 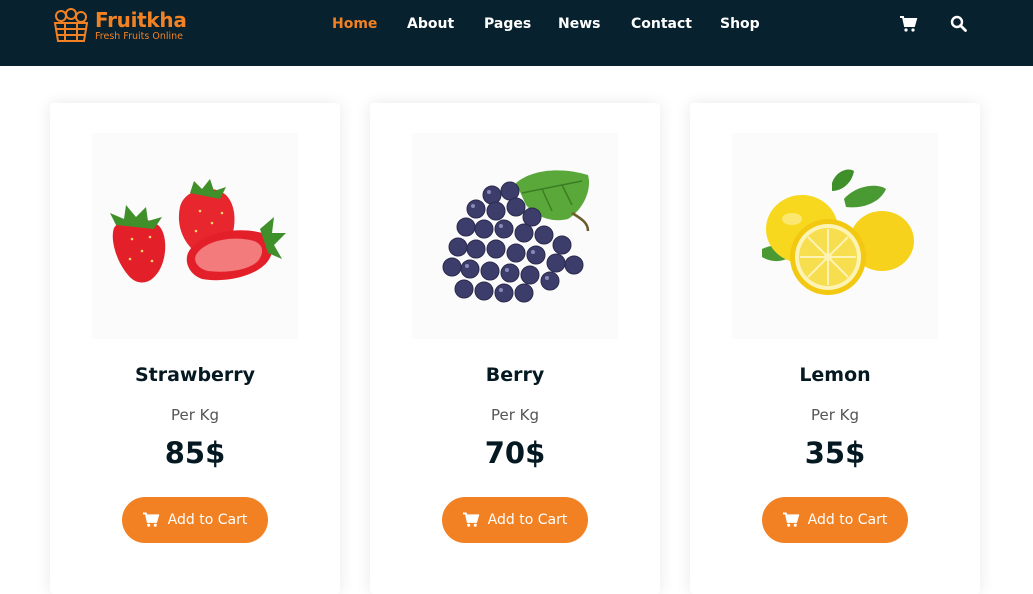 I want to click on nav-contact: Contact, so click(x=661, y=24).